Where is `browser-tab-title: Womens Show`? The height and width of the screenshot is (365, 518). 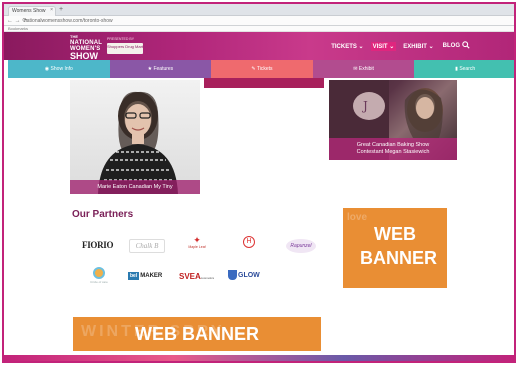
browser-tab-title: Womens Show is located at coordinates (29, 11).